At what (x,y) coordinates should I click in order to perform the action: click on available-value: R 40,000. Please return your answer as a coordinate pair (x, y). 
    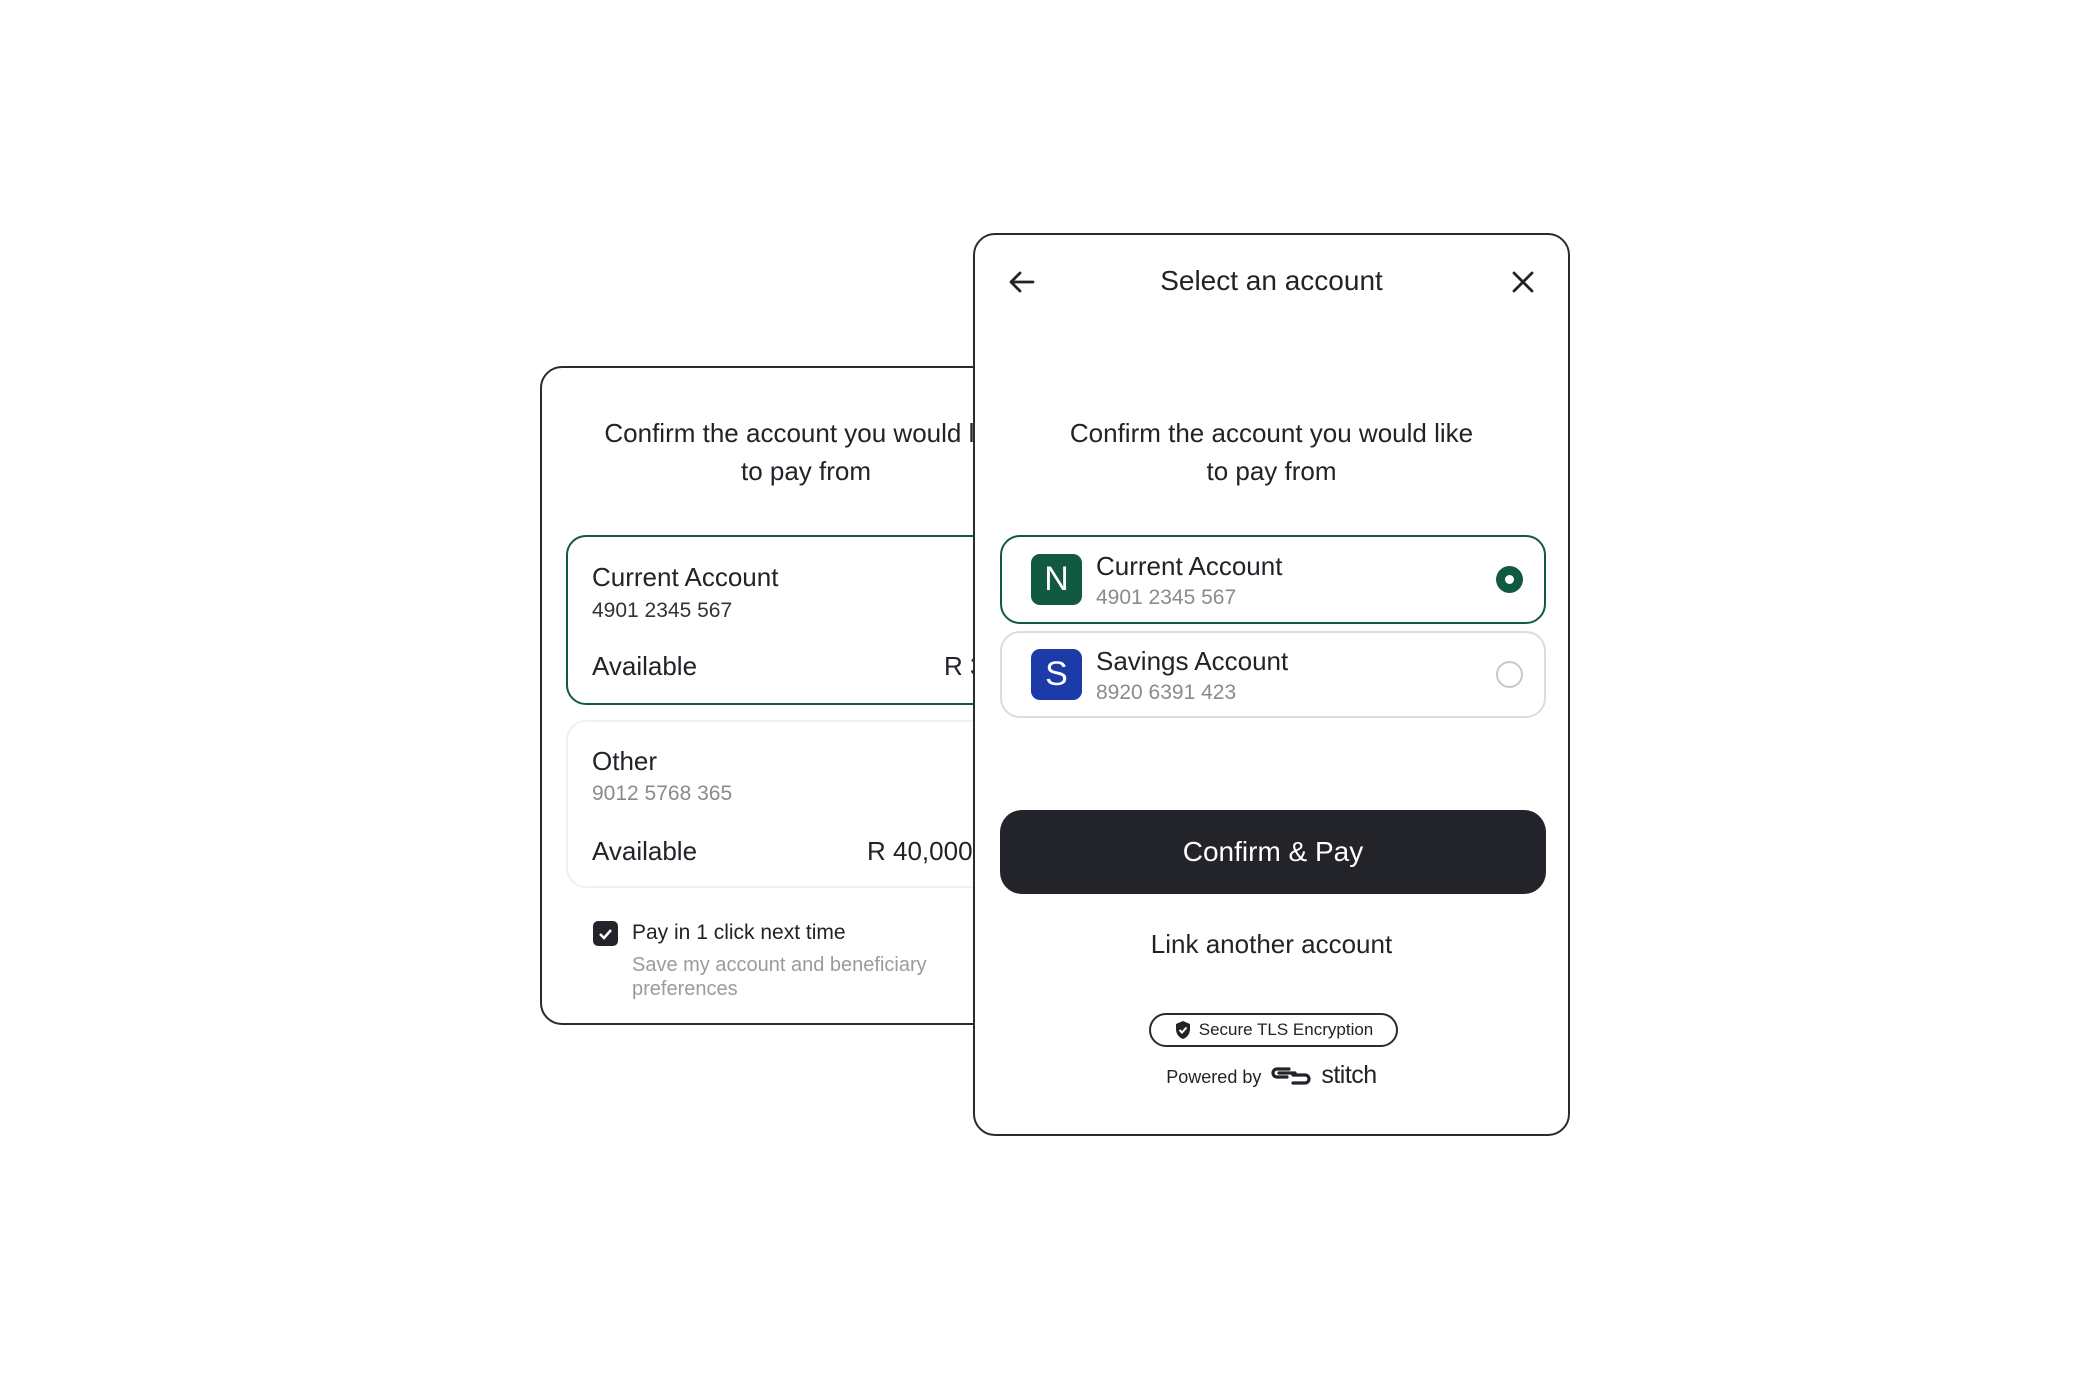
    Looking at the image, I should click on (920, 851).